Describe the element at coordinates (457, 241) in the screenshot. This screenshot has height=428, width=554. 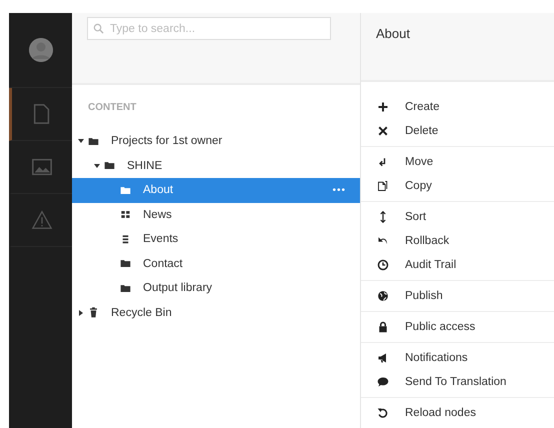
I see `menu-item: Rollback` at that location.